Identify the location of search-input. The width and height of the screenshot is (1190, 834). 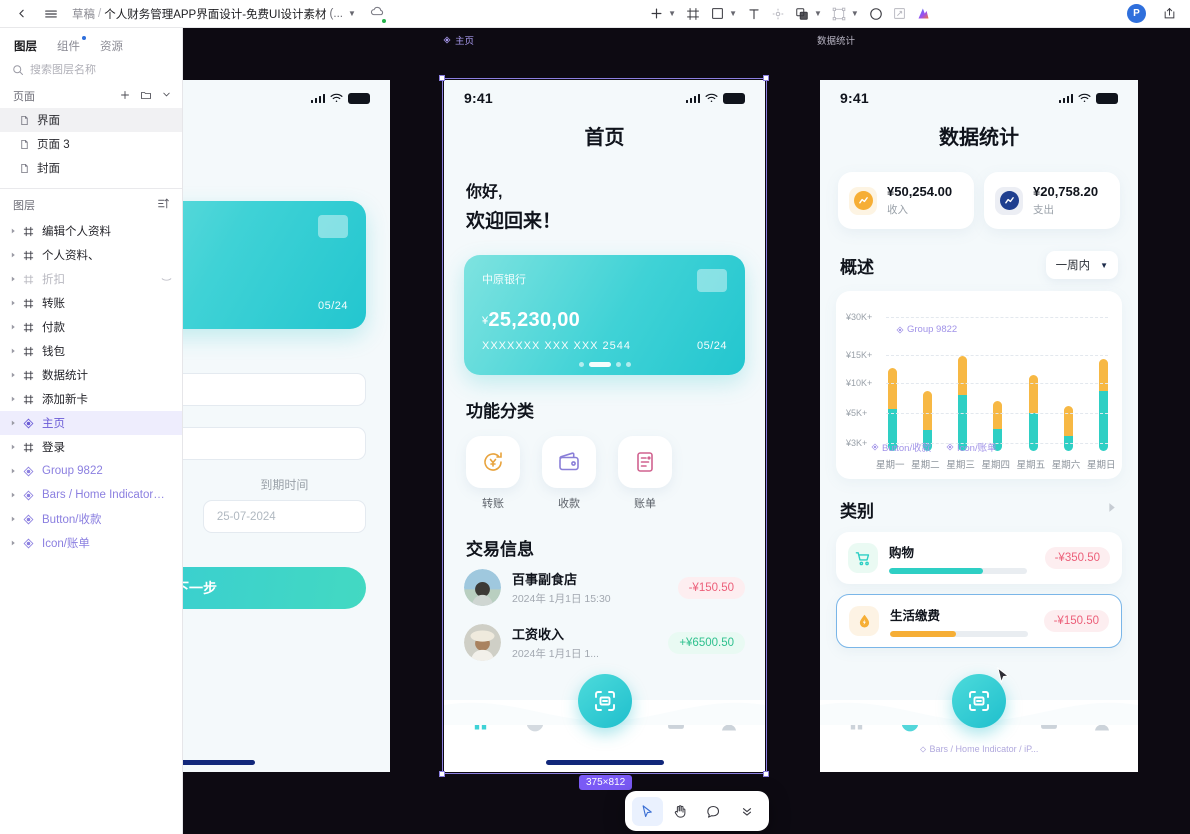
(100, 70).